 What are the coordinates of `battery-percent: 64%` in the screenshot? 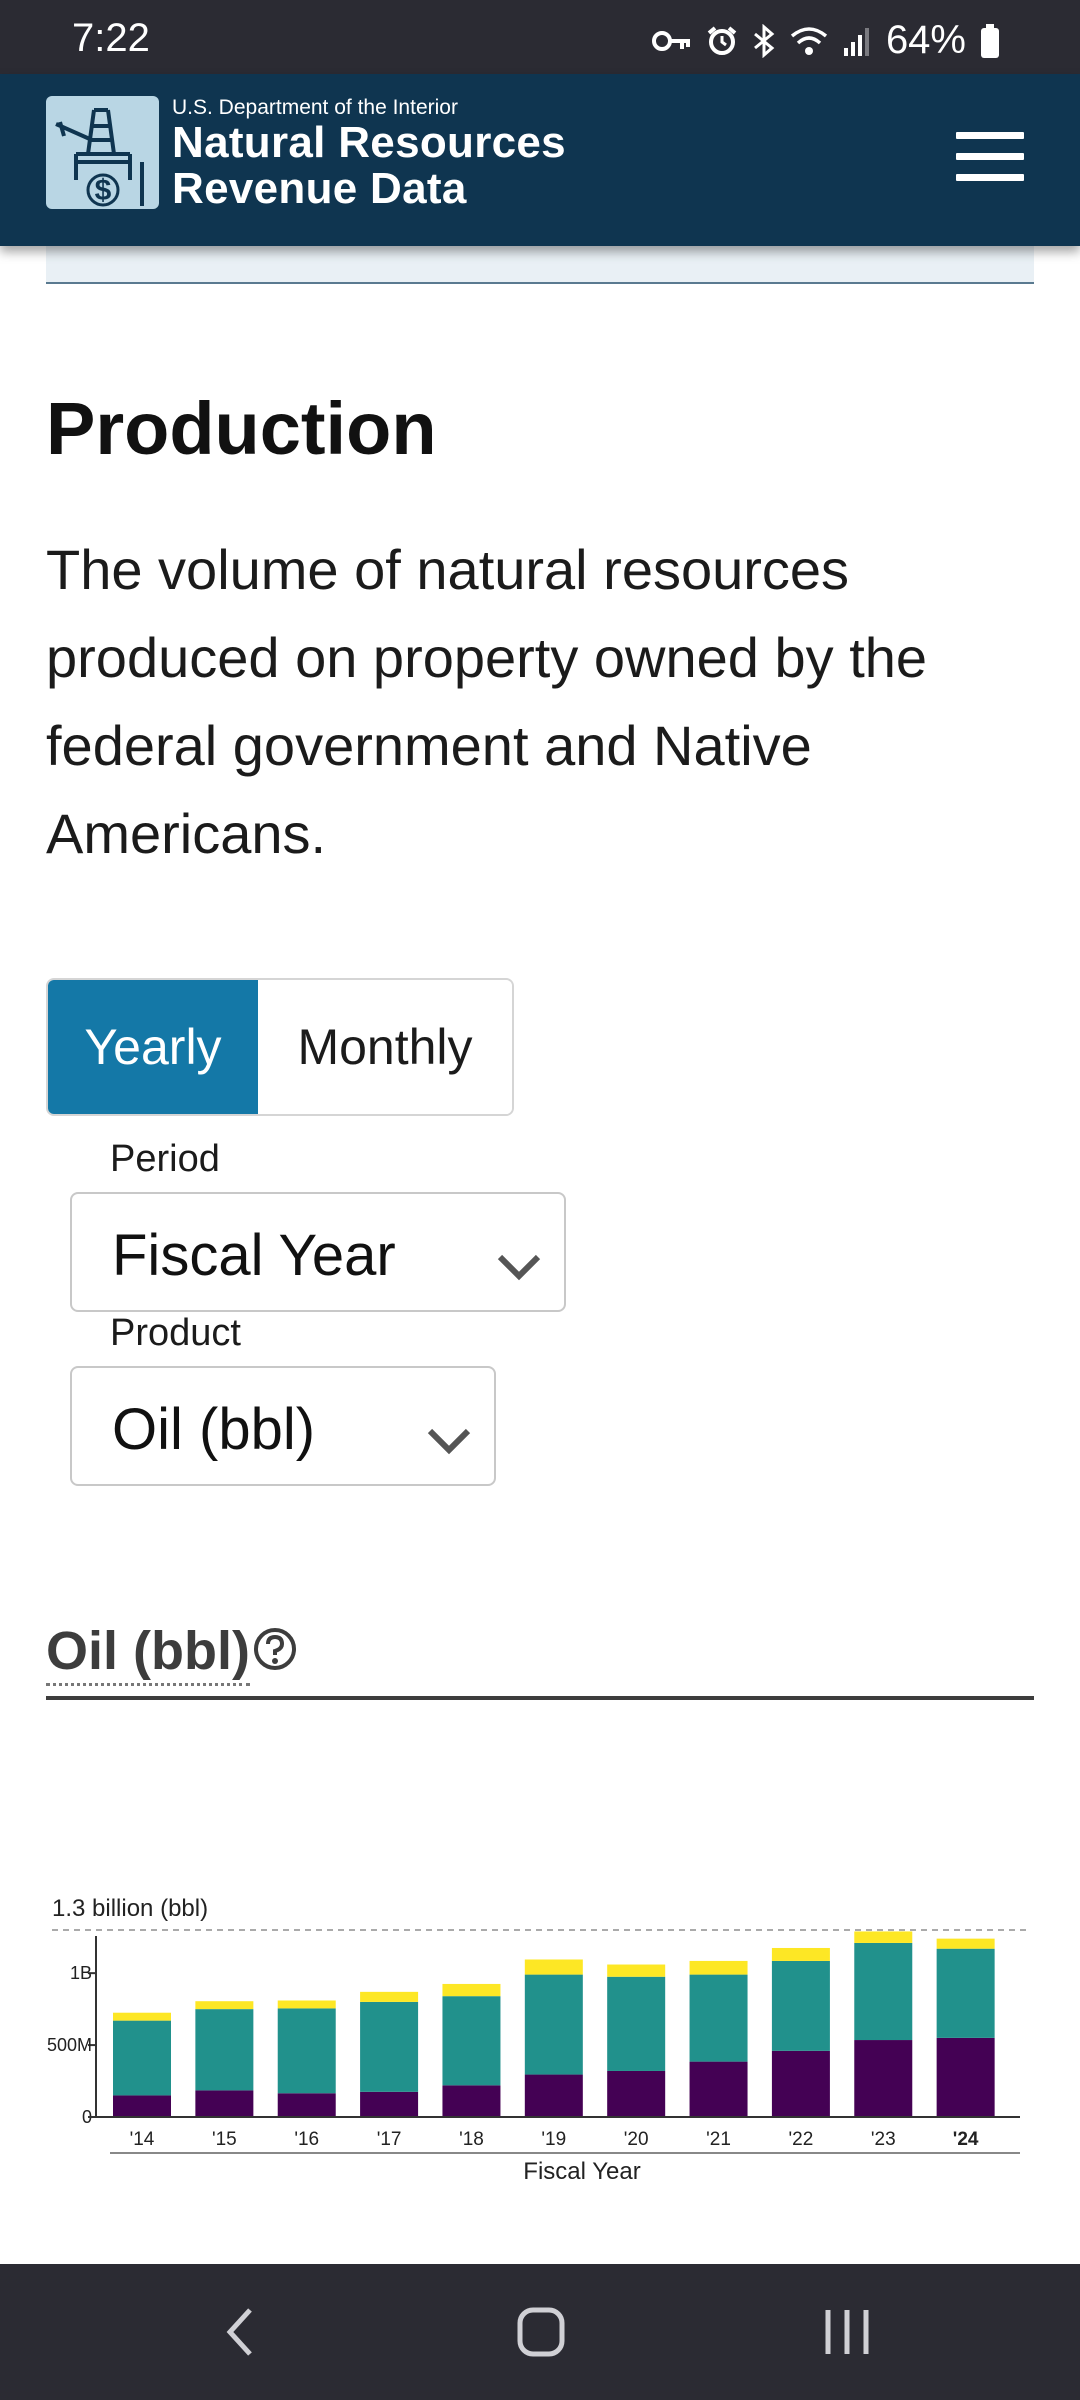 It's located at (925, 40).